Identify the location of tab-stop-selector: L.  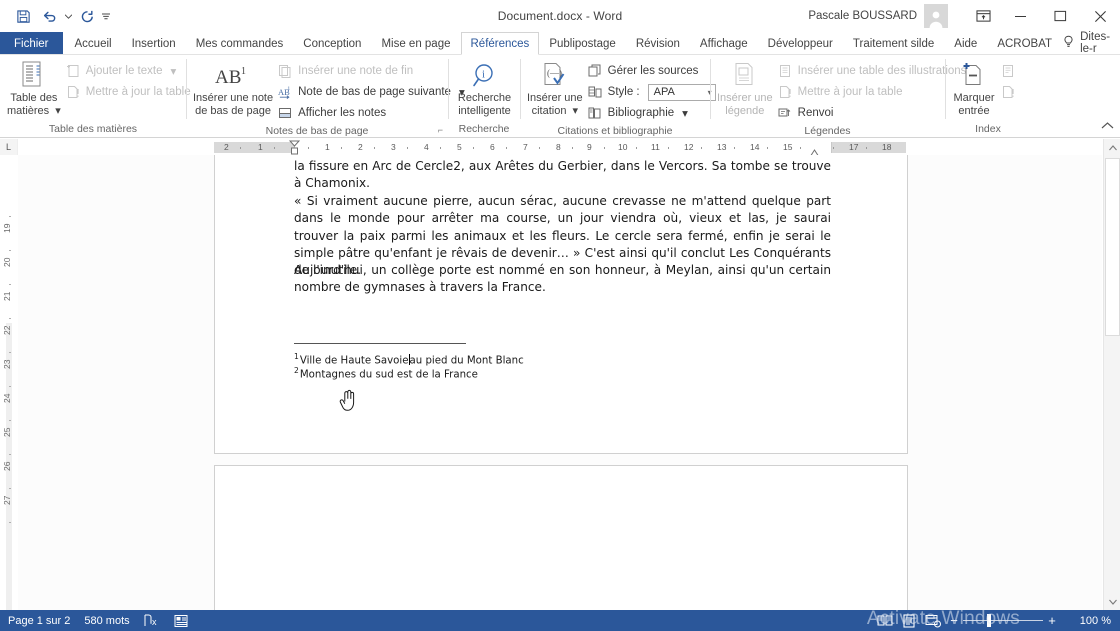
(9, 147).